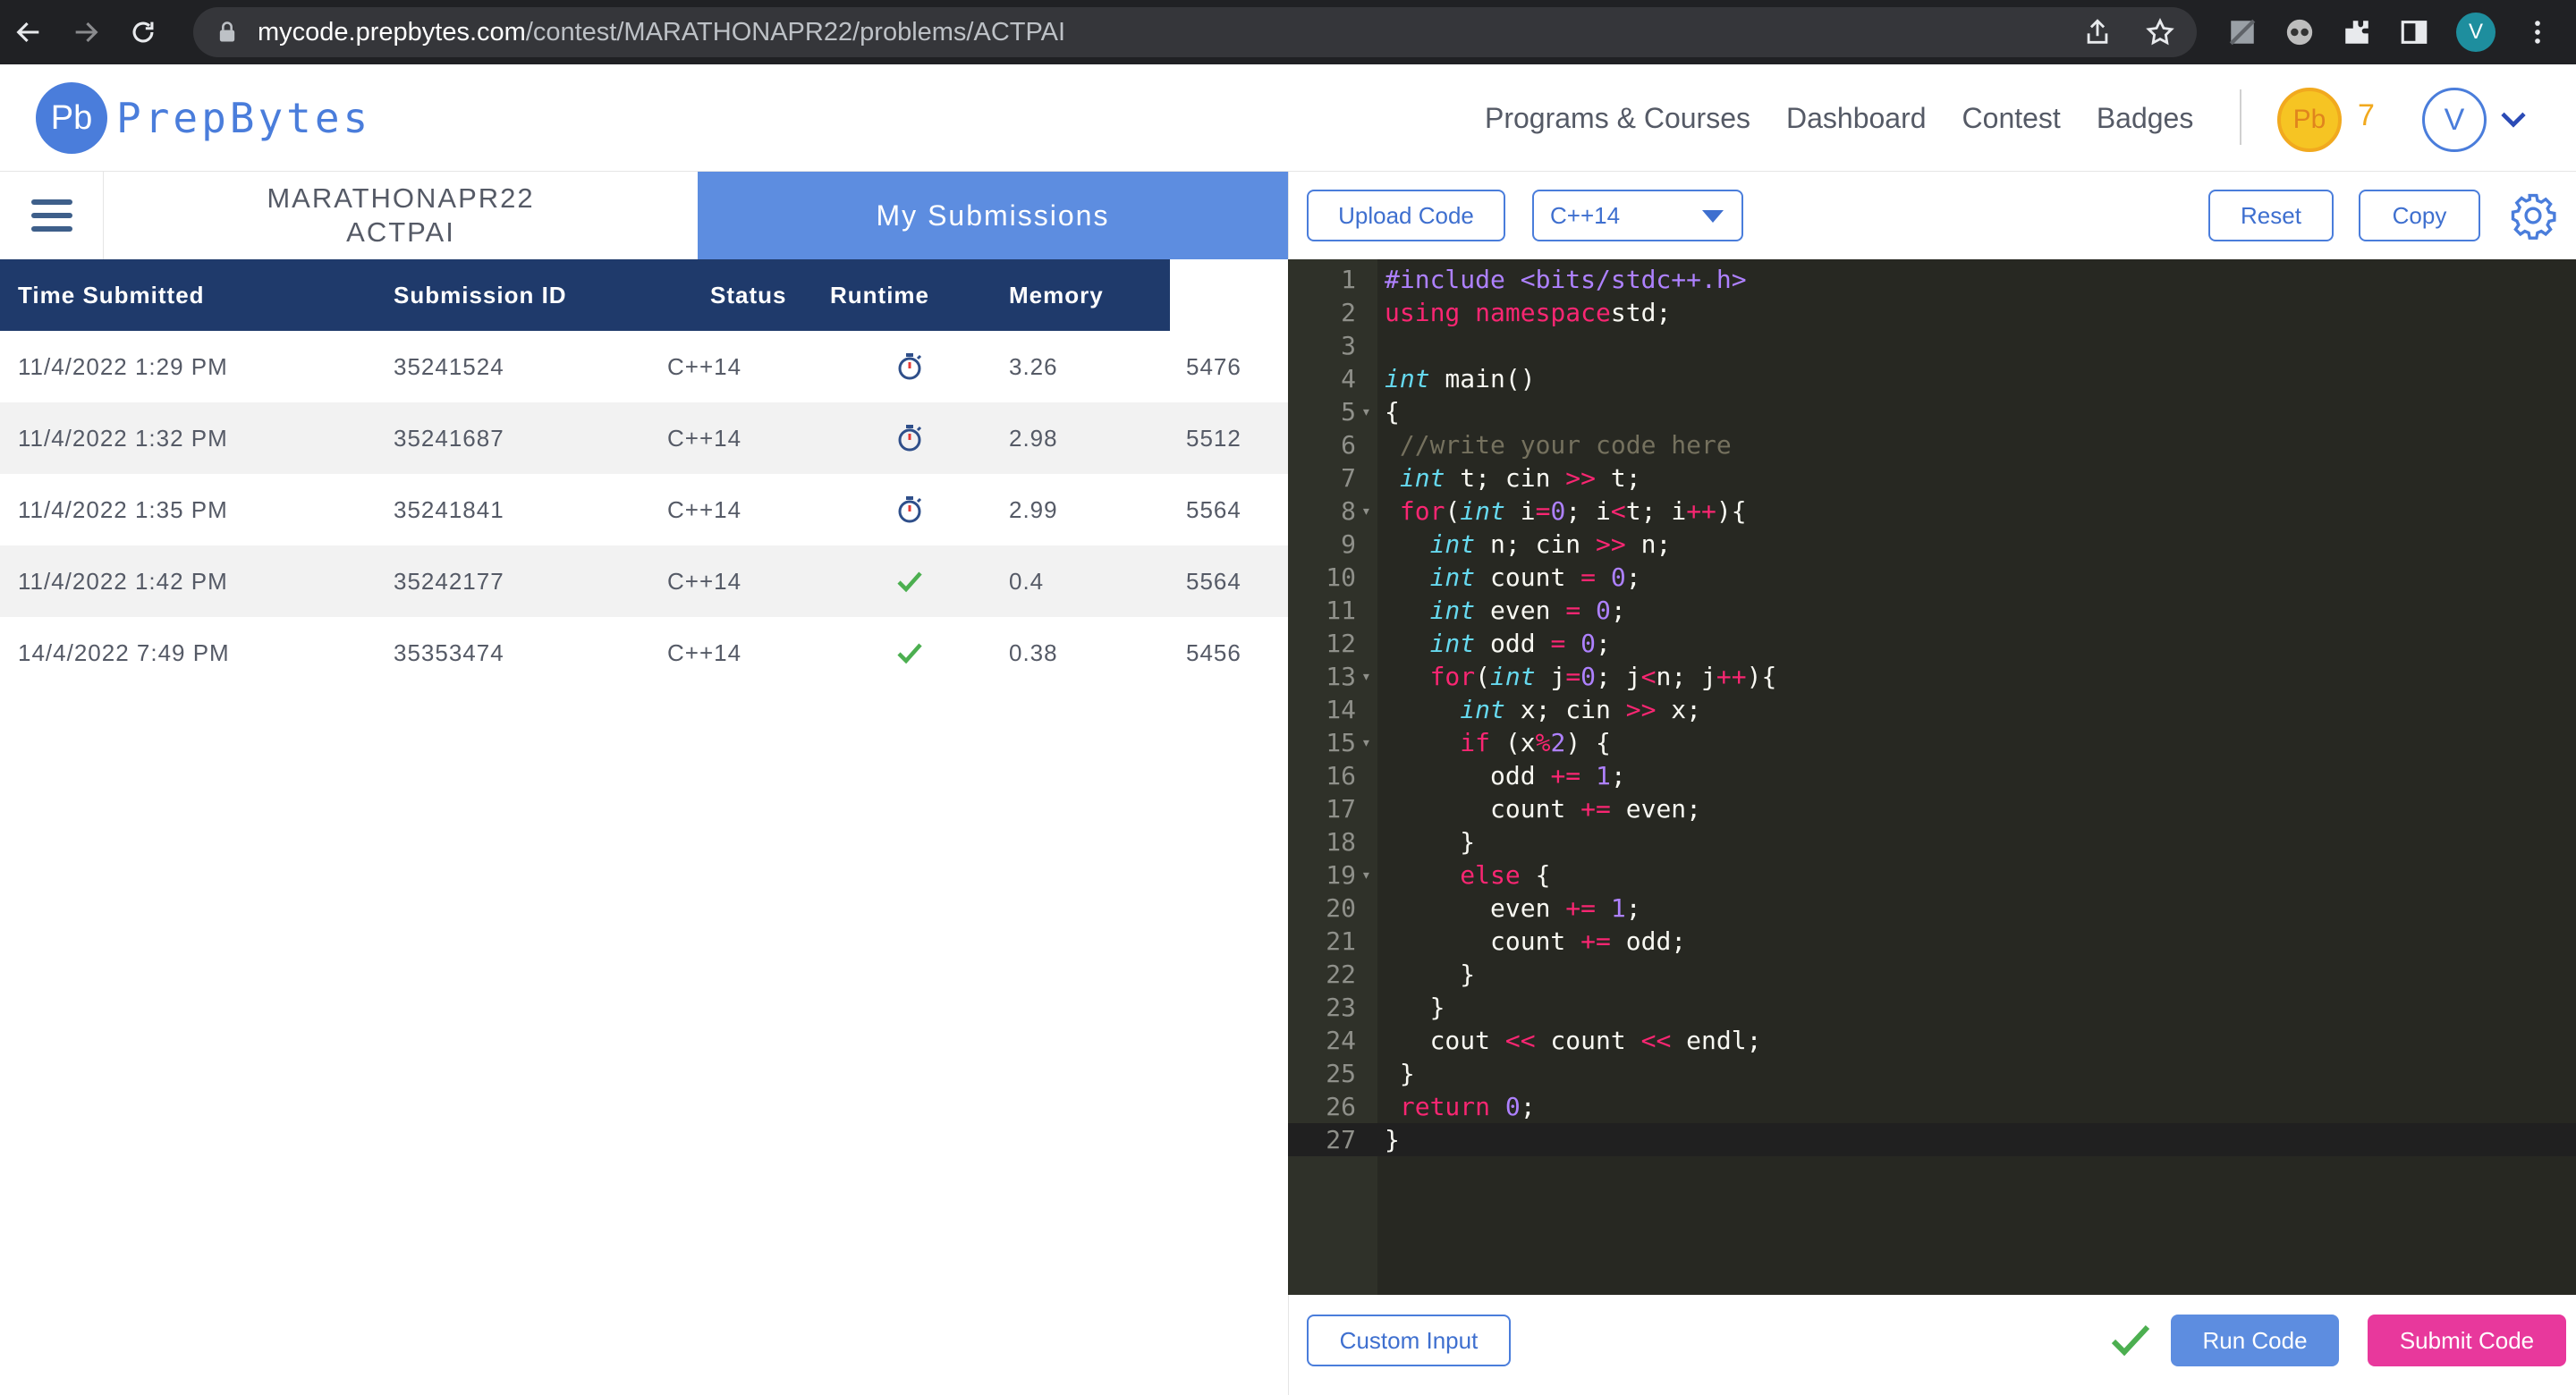 The width and height of the screenshot is (2576, 1395). What do you see at coordinates (2011, 118) in the screenshot?
I see `nav-contest: Contest` at bounding box center [2011, 118].